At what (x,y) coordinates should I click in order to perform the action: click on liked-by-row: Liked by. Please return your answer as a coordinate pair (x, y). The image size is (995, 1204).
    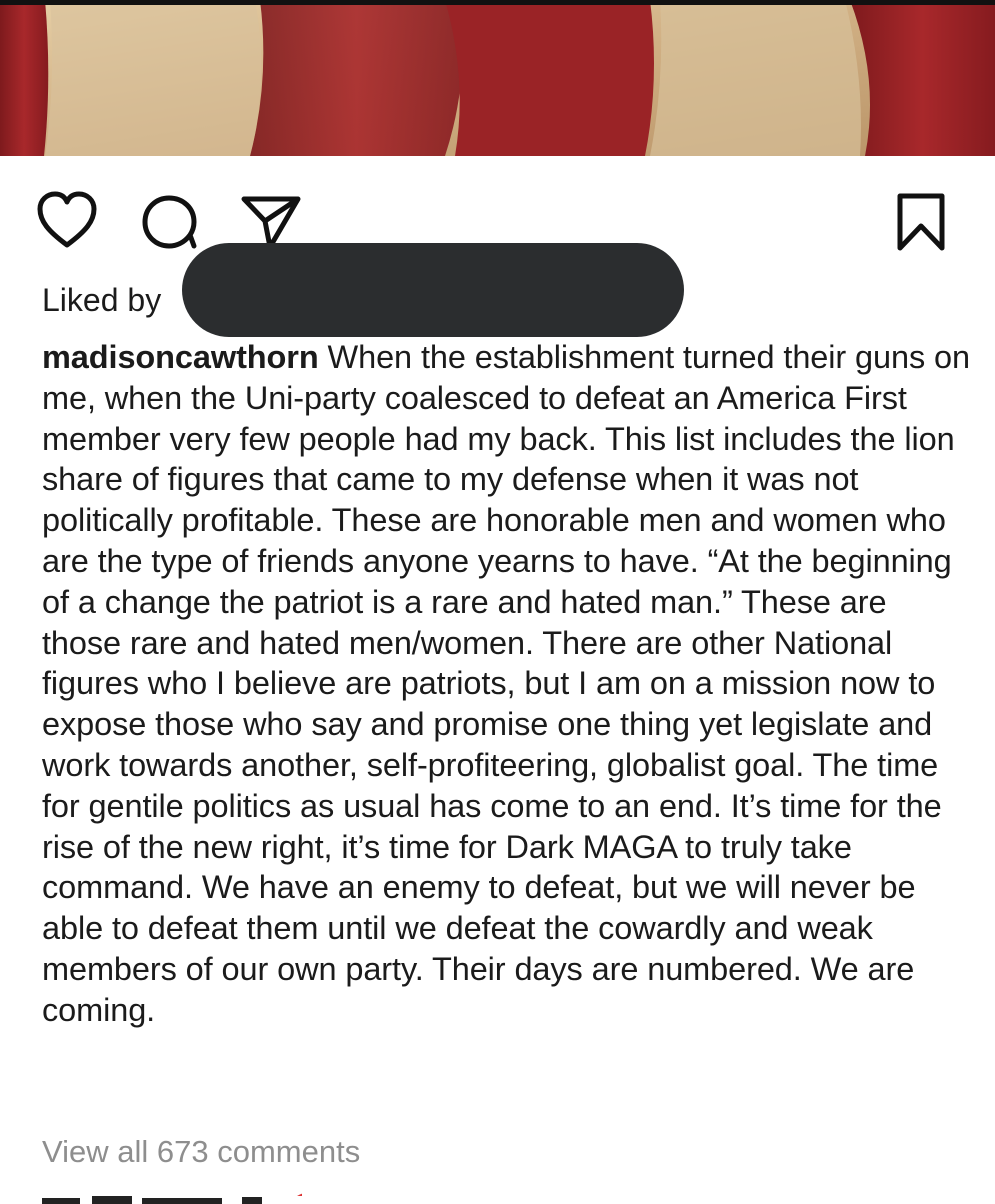
    Looking at the image, I should click on (101, 300).